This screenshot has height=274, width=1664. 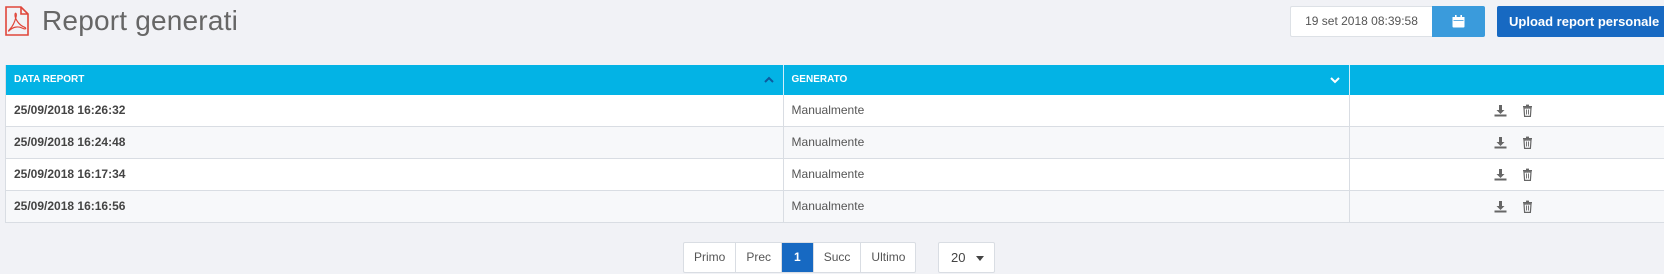 I want to click on upload-report-button: Upload report personale, so click(x=1580, y=21).